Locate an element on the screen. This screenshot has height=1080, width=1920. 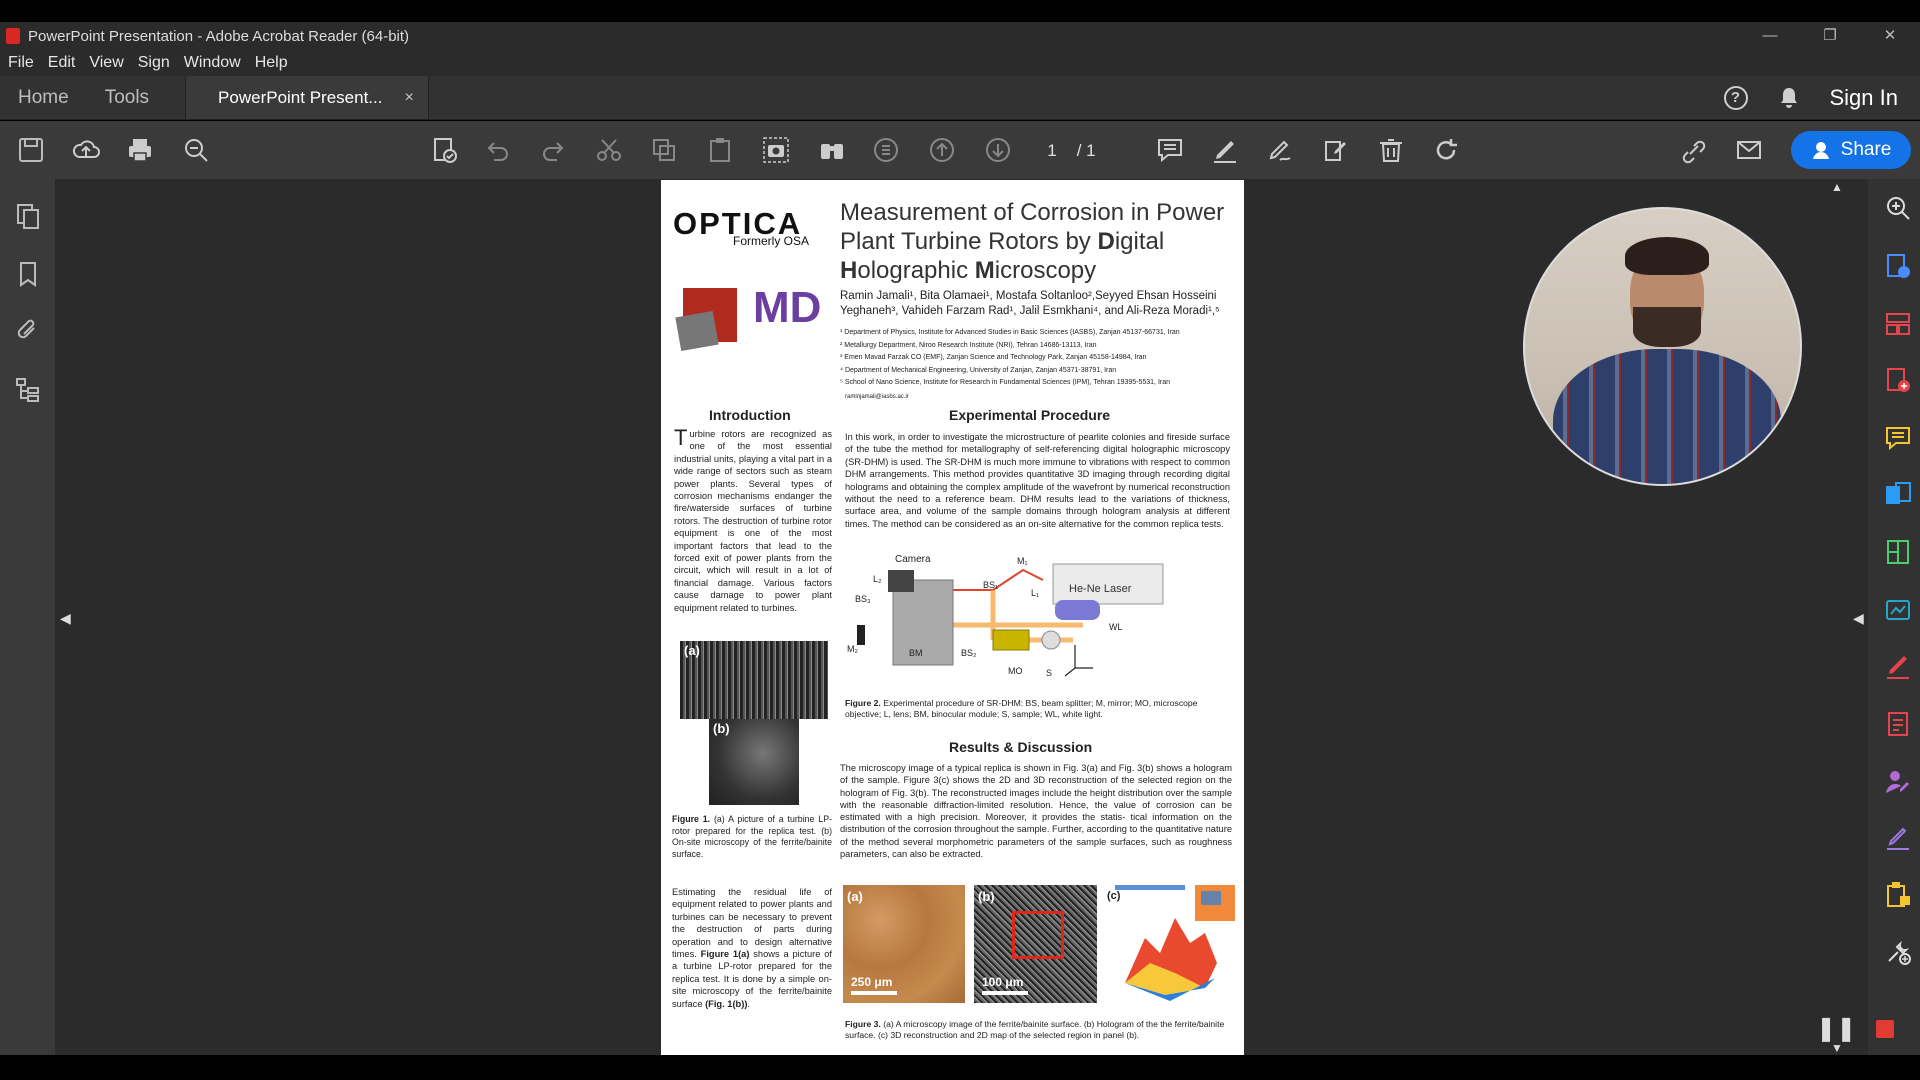
recording-controls: ❚❚ is located at coordinates (1855, 1028).